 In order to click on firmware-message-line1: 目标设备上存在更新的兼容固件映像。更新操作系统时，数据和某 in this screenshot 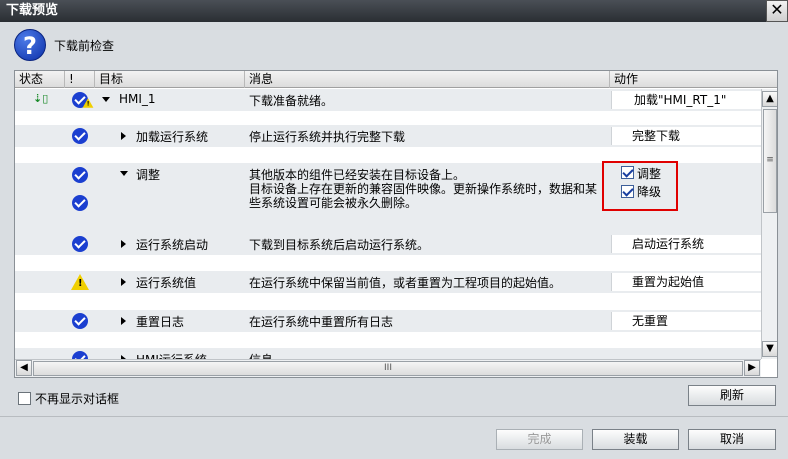, I will do `click(423, 189)`.